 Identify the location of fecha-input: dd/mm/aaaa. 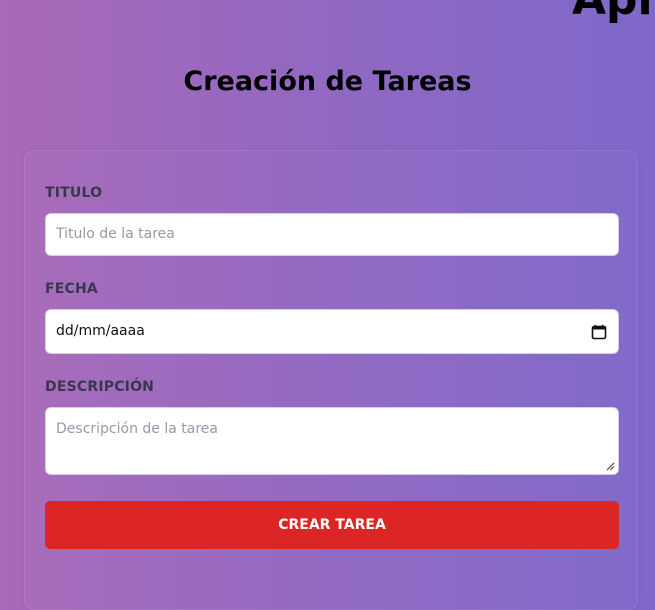
(332, 331).